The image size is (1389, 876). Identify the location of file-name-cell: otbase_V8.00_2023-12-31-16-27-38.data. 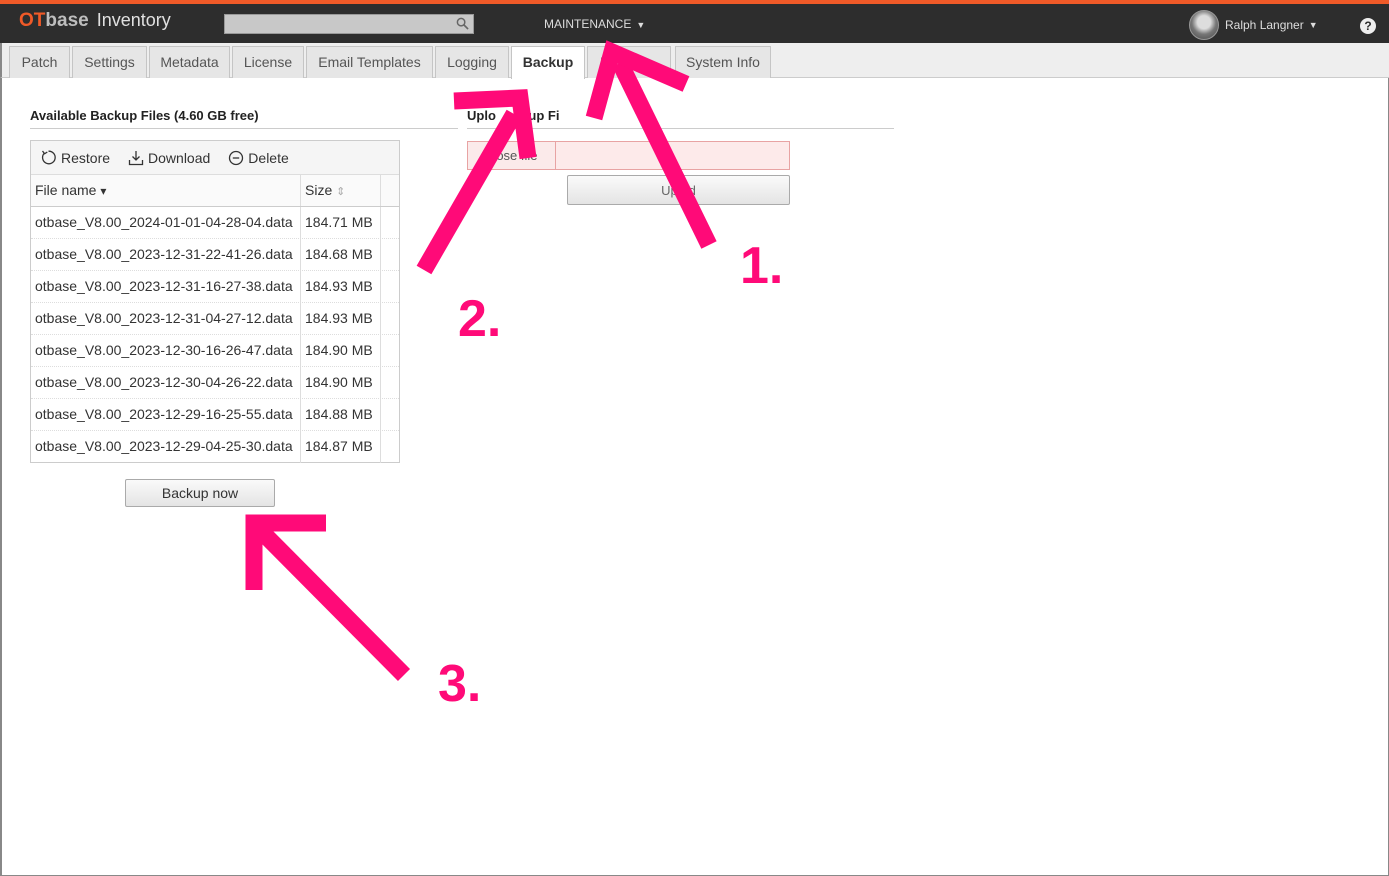
(166, 286).